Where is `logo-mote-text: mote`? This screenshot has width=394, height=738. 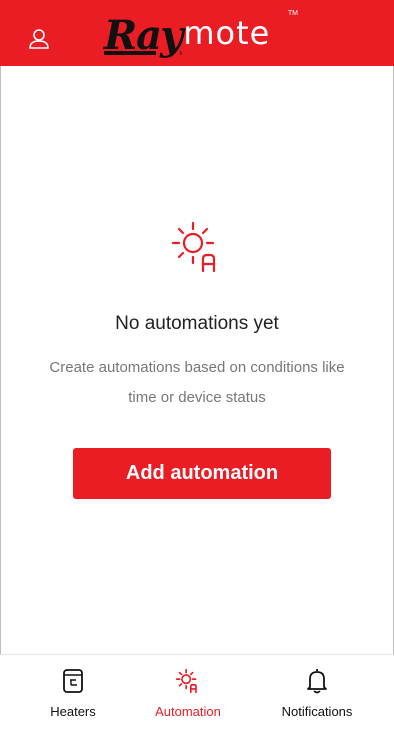 logo-mote-text: mote is located at coordinates (227, 33).